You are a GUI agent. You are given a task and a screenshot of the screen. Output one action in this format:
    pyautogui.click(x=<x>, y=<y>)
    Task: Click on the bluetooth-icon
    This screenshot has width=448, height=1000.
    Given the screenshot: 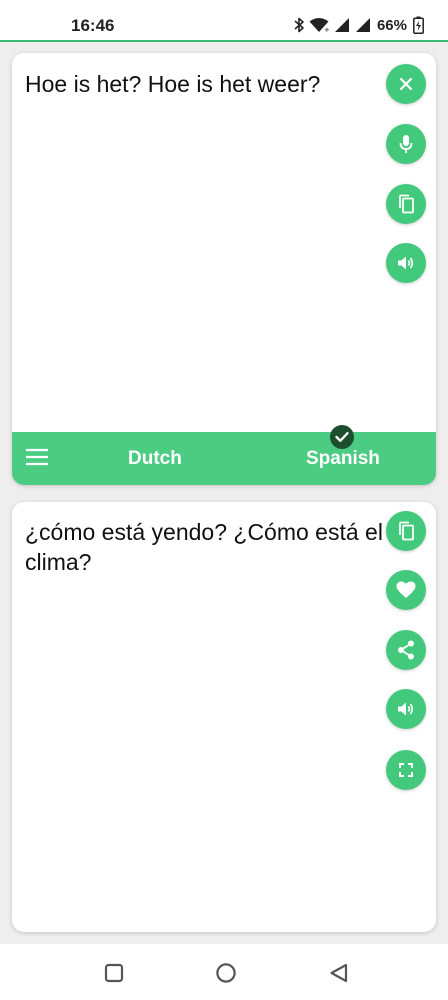 What is the action you would take?
    pyautogui.click(x=299, y=25)
    